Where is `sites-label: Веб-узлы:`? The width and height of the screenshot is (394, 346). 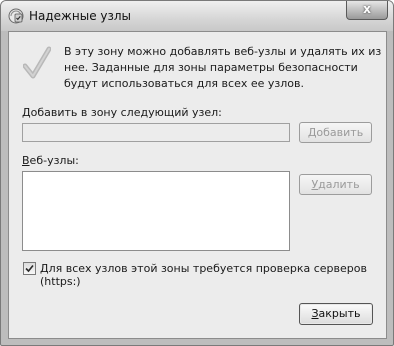
sites-label: Веб-узлы: is located at coordinates (50, 160).